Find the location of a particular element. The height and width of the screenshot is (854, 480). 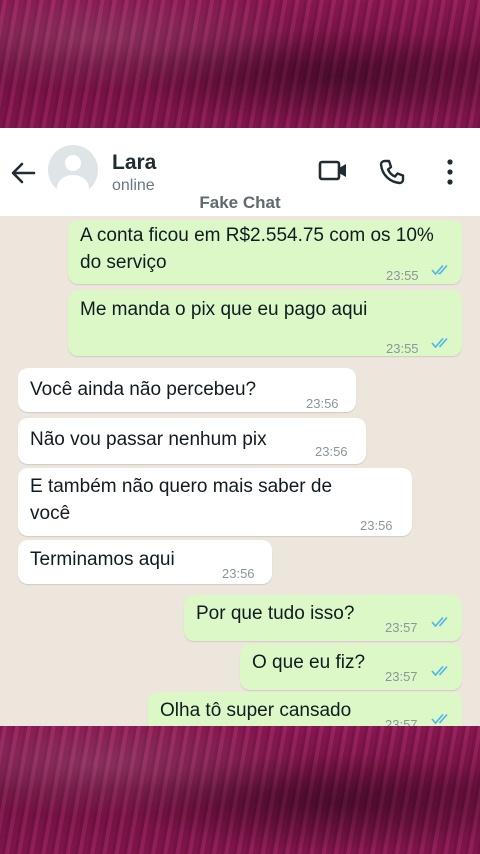

message-text: Não vou passar nenhum pix is located at coordinates (148, 439).